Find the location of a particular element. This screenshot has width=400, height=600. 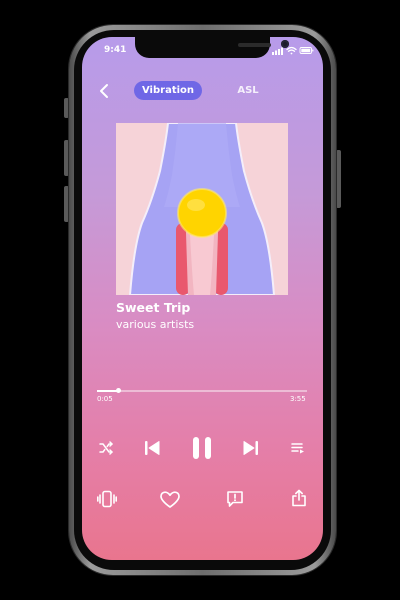

queue-button is located at coordinates (298, 448).